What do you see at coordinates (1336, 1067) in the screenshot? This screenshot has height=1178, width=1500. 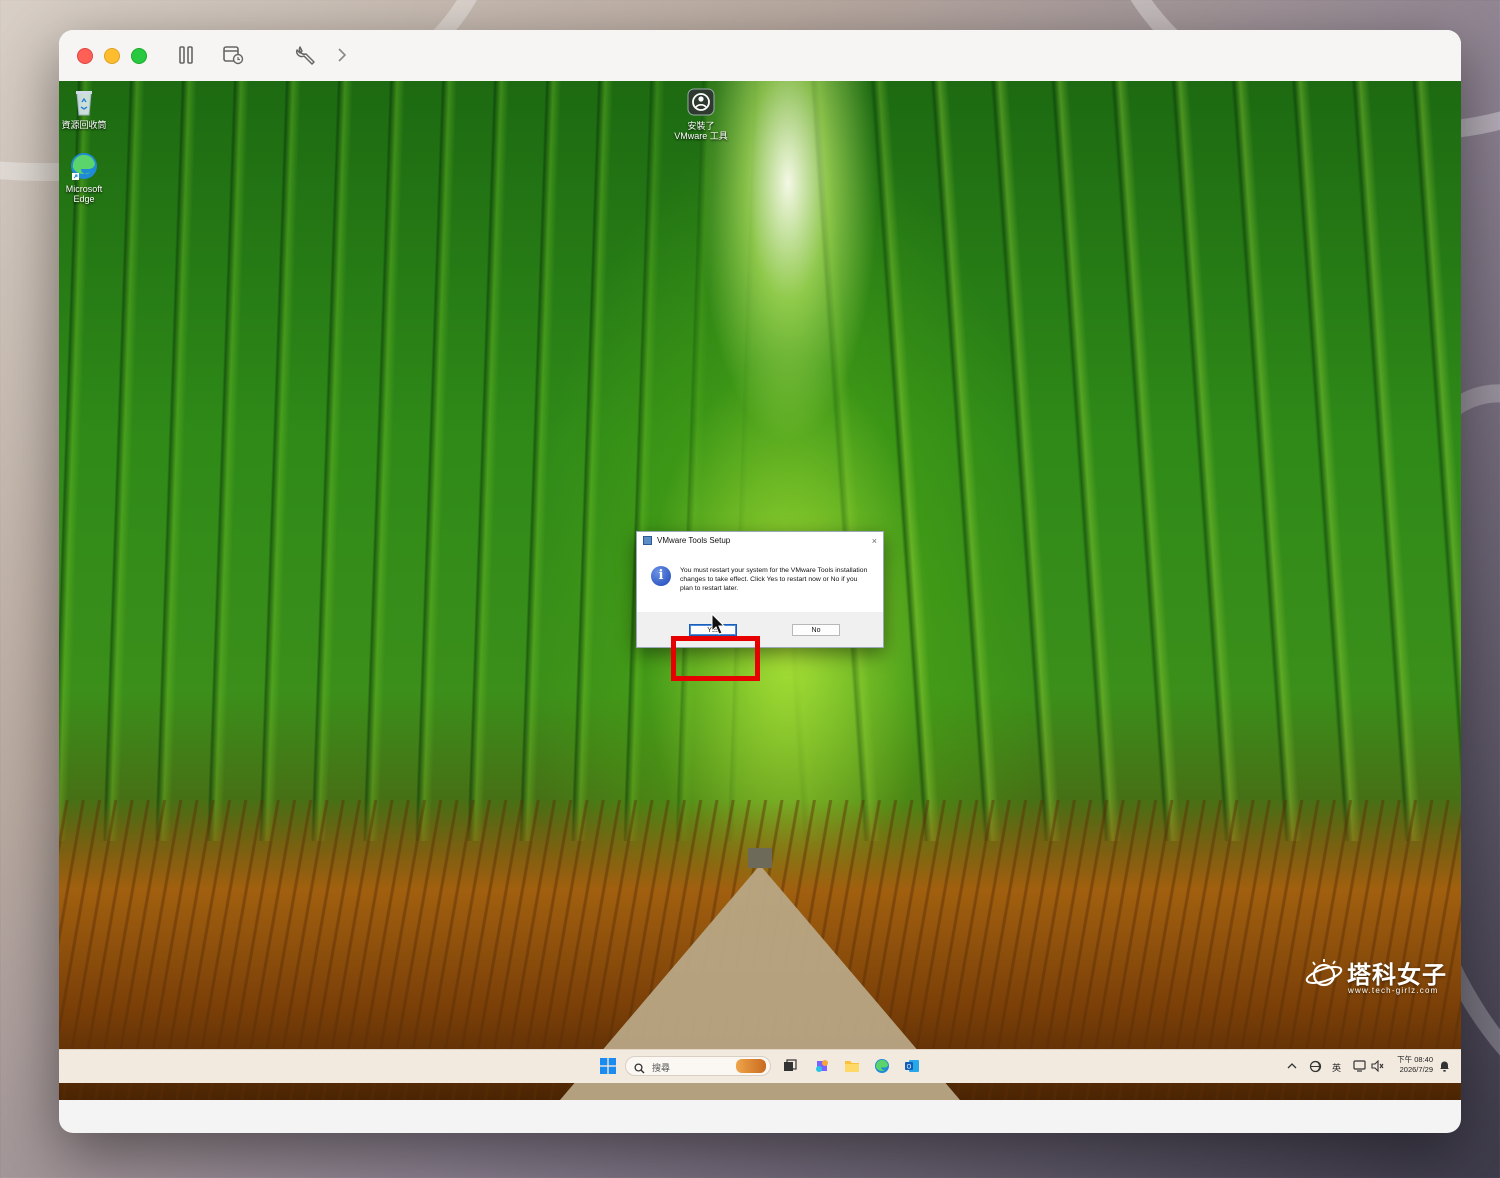 I see `input-language-indicator: 英` at bounding box center [1336, 1067].